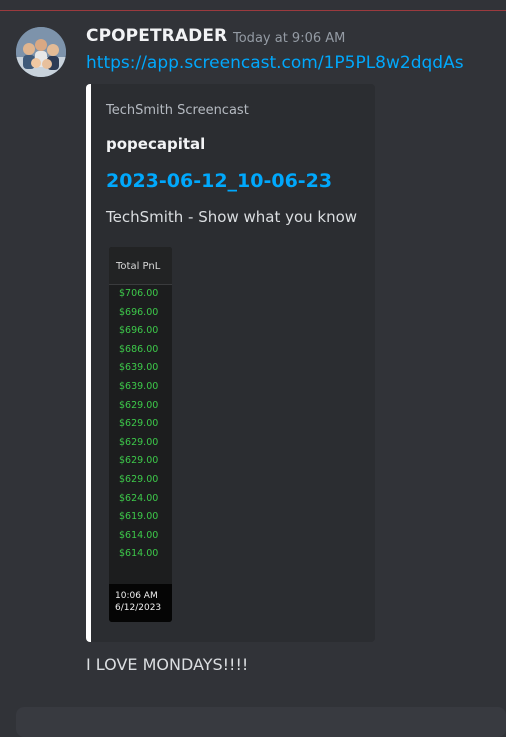  Describe the element at coordinates (232, 217) in the screenshot. I see `embed-description: TechSmith - Show what you know` at that location.